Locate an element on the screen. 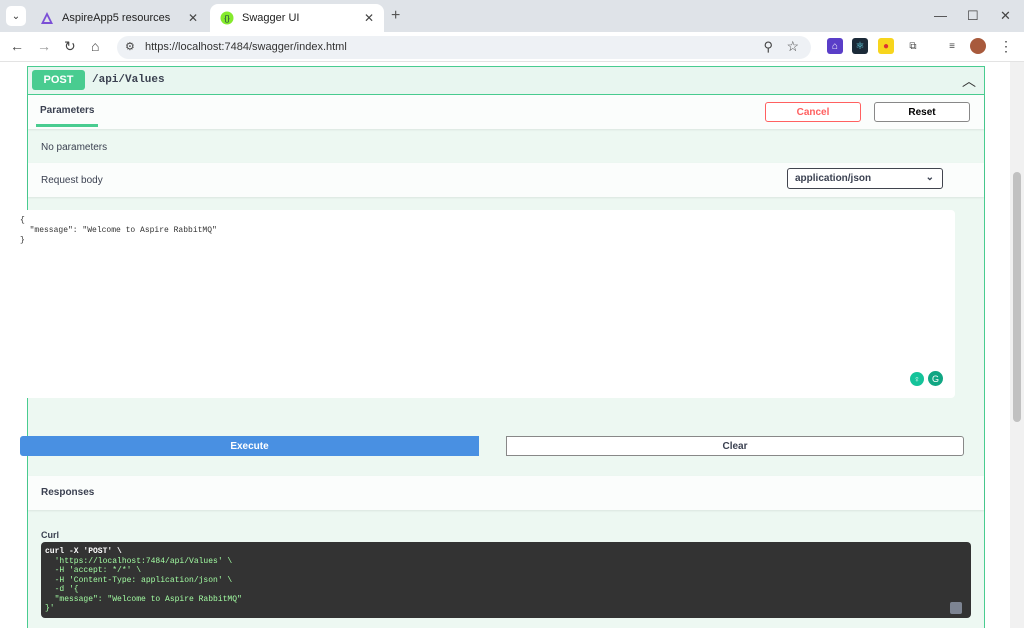  curl-line: "message": "Welcome to Aspire RabbitMQ" is located at coordinates (143, 599).